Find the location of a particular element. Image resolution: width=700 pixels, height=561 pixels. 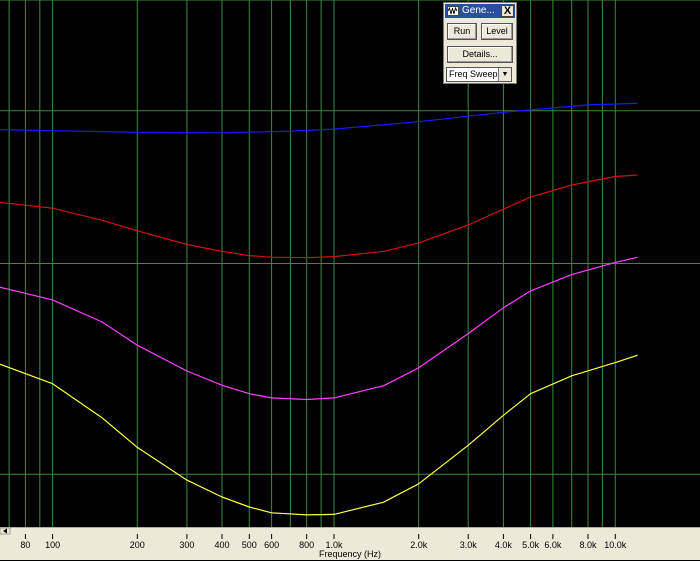

level-button: Level is located at coordinates (497, 31).